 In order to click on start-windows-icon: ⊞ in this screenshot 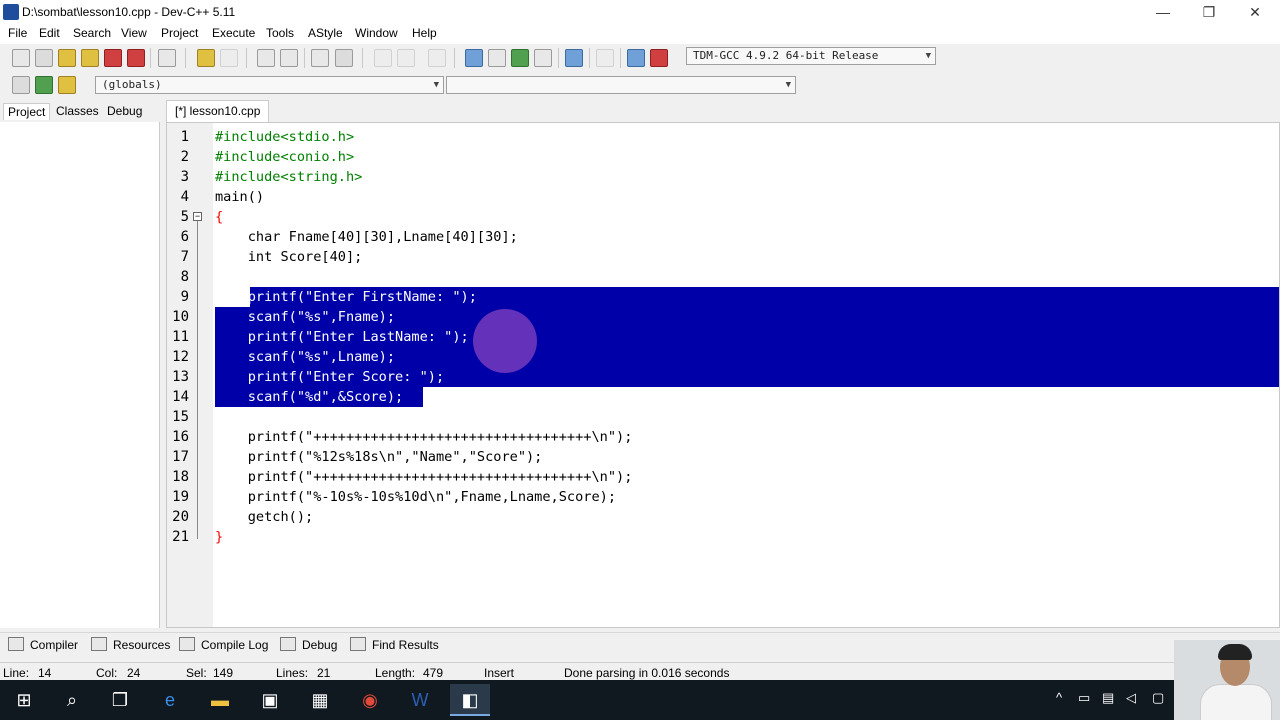, I will do `click(24, 700)`.